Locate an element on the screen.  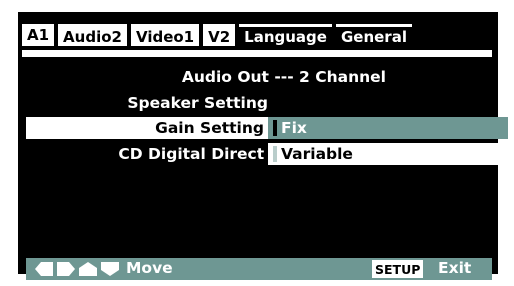
menu-row-audio-out: Audio Out --- 2 Channel is located at coordinates (206, 77).